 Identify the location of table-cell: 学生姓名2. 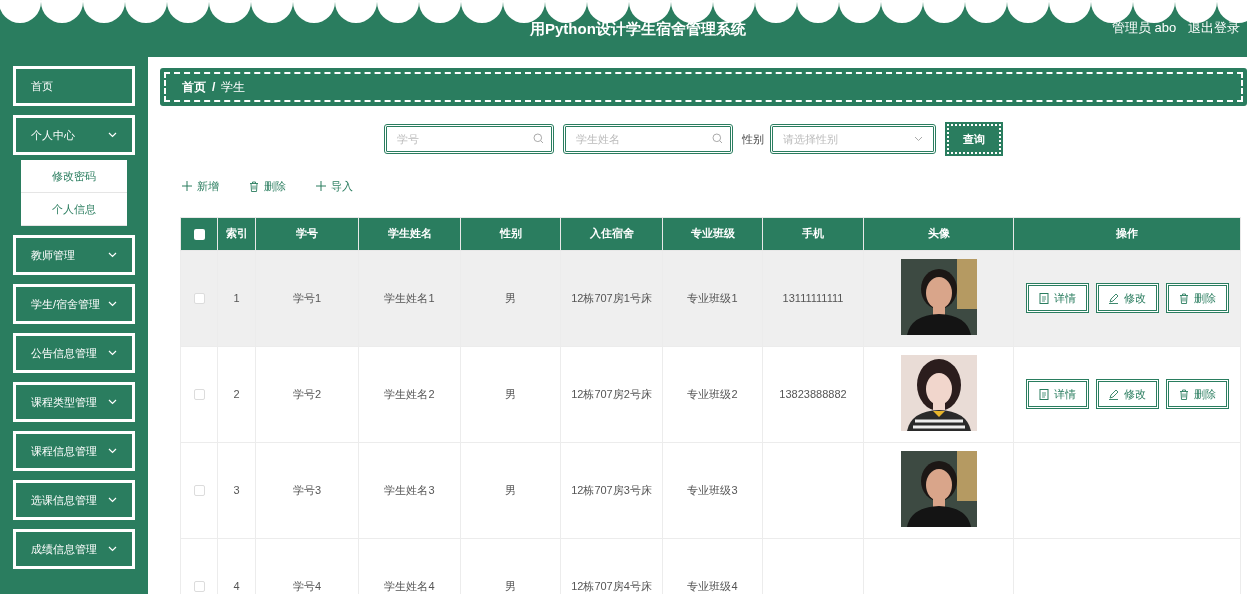
(409, 393).